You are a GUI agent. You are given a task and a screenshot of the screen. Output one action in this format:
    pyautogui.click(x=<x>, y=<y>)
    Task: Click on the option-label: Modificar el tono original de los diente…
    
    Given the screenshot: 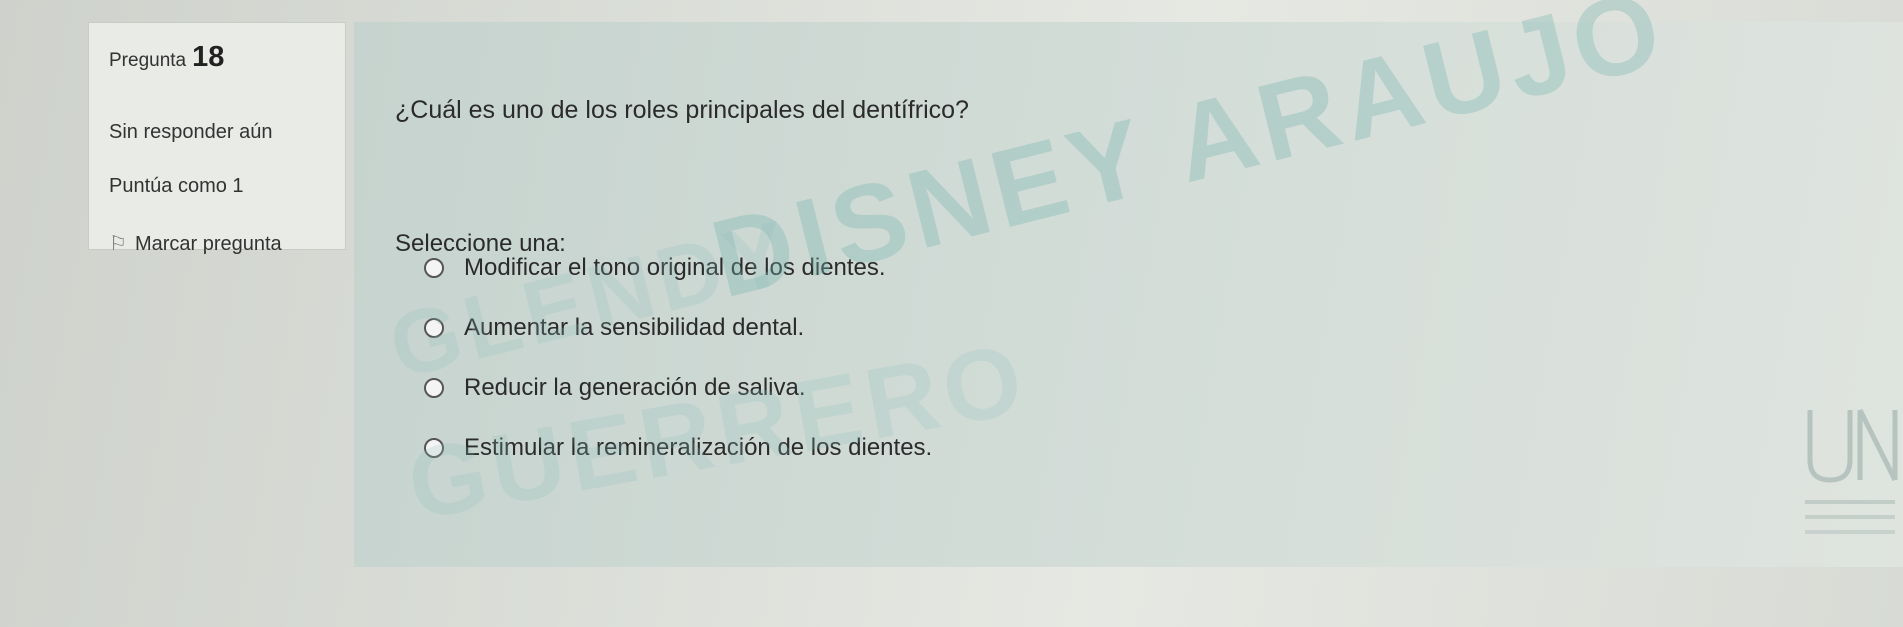 What is the action you would take?
    pyautogui.click(x=675, y=267)
    